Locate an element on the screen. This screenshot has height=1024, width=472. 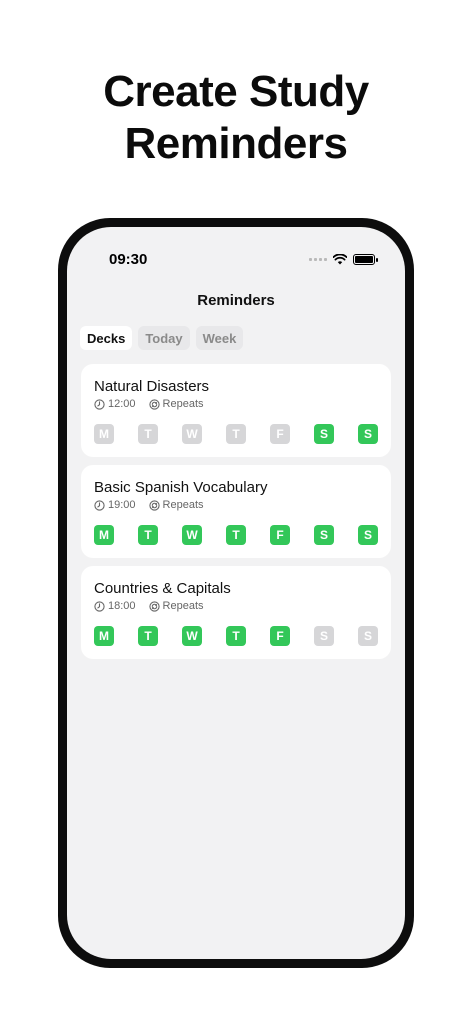
reminder-title: Countries & Capitals is located at coordinates (162, 588).